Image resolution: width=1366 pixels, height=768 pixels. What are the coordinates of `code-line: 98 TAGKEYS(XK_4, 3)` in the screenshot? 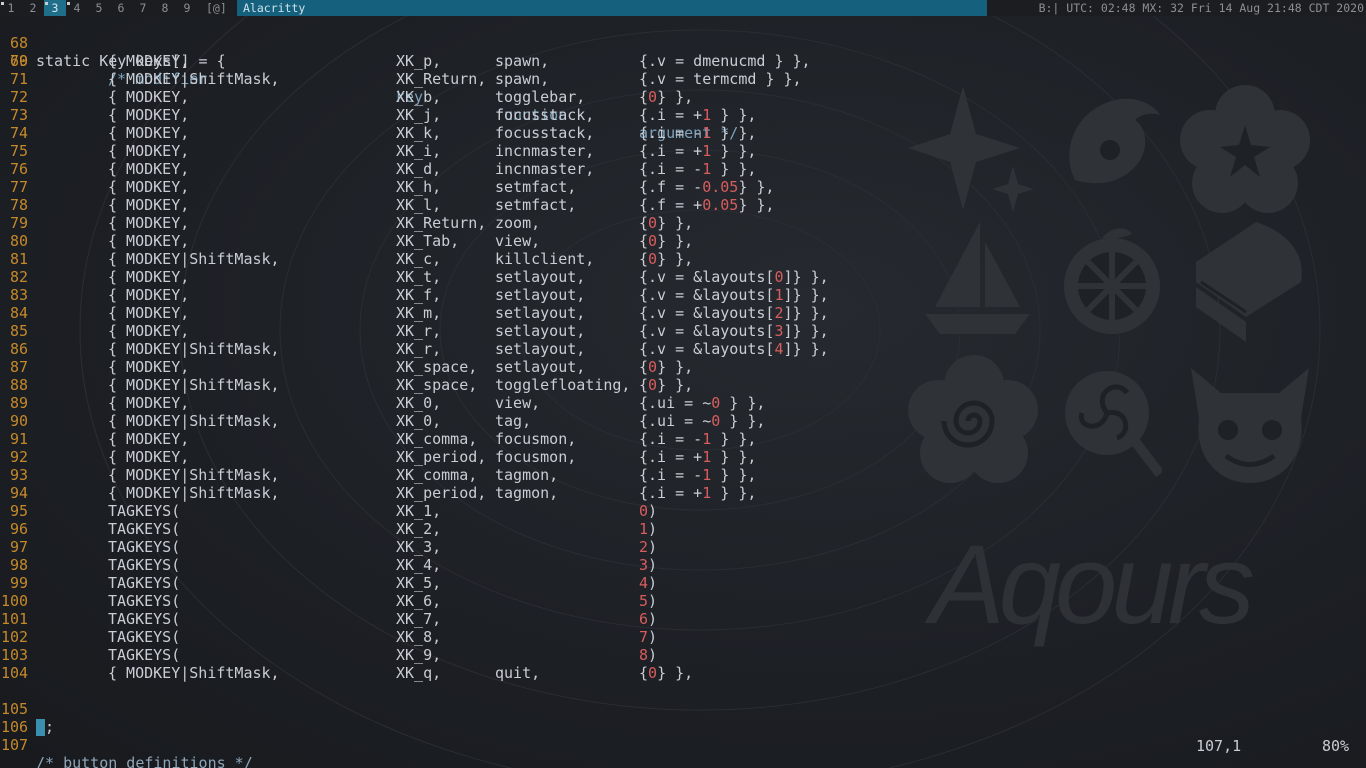 It's located at (450, 565).